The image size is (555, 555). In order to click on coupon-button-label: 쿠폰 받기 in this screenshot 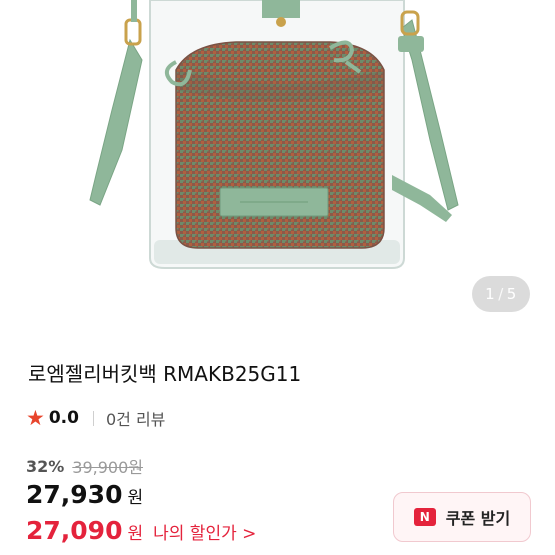, I will do `click(478, 518)`.